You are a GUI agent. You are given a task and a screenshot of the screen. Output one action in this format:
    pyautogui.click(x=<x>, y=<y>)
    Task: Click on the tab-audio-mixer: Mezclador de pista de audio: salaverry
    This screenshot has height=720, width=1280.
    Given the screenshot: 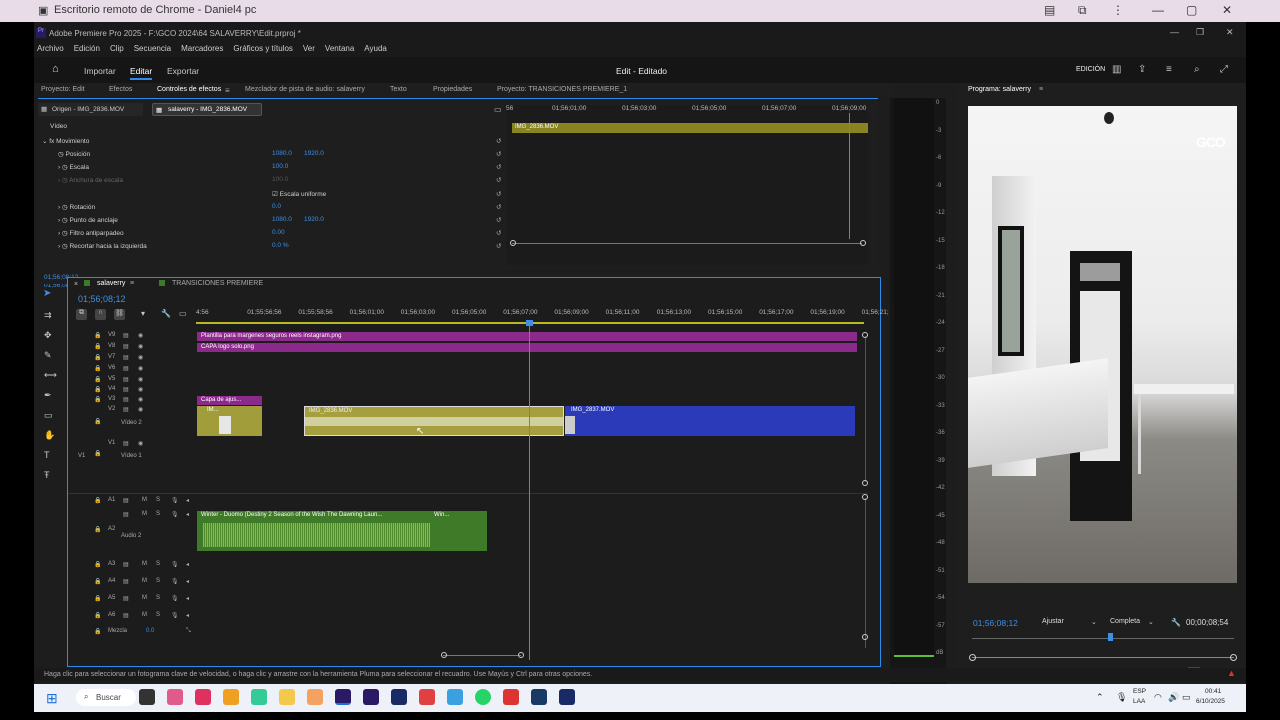 What is the action you would take?
    pyautogui.click(x=305, y=89)
    